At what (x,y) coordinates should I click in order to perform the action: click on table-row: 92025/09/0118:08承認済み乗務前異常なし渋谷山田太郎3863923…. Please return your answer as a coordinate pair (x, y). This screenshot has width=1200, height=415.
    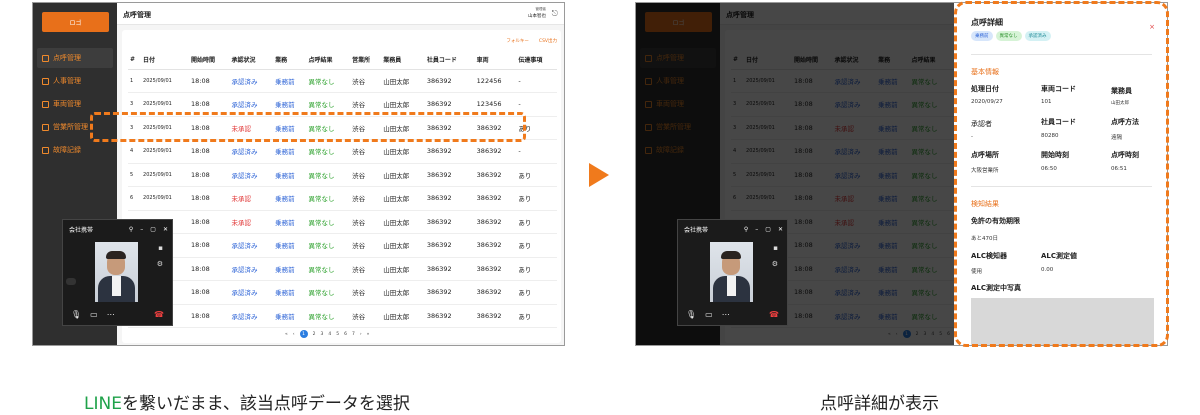
    Looking at the image, I should click on (342, 269).